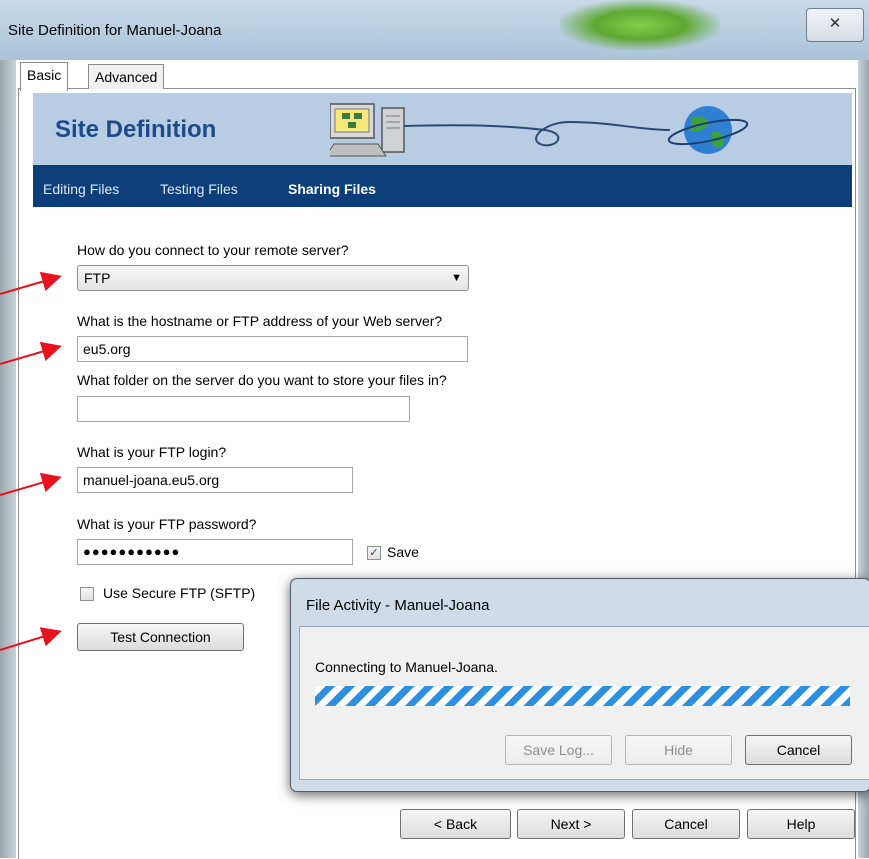  Describe the element at coordinates (367, 130) in the screenshot. I see `computer-icon` at that location.